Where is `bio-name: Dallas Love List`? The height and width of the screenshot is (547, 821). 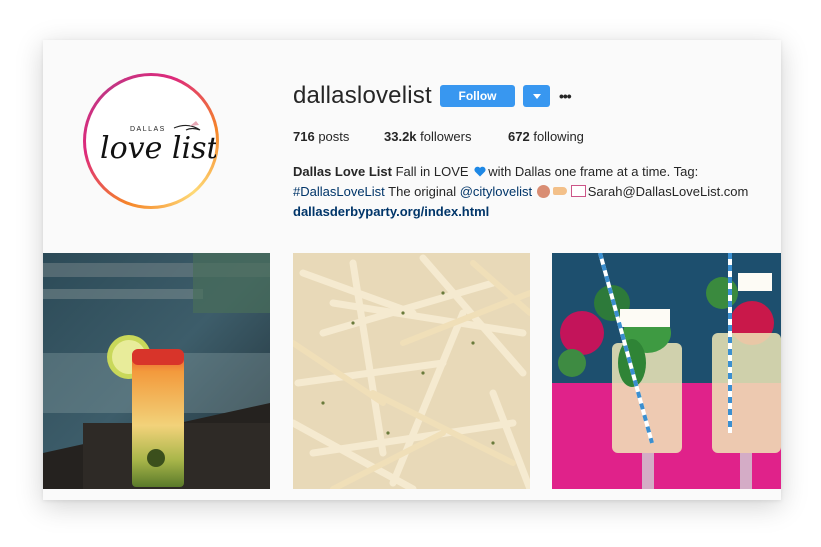 bio-name: Dallas Love List is located at coordinates (342, 171).